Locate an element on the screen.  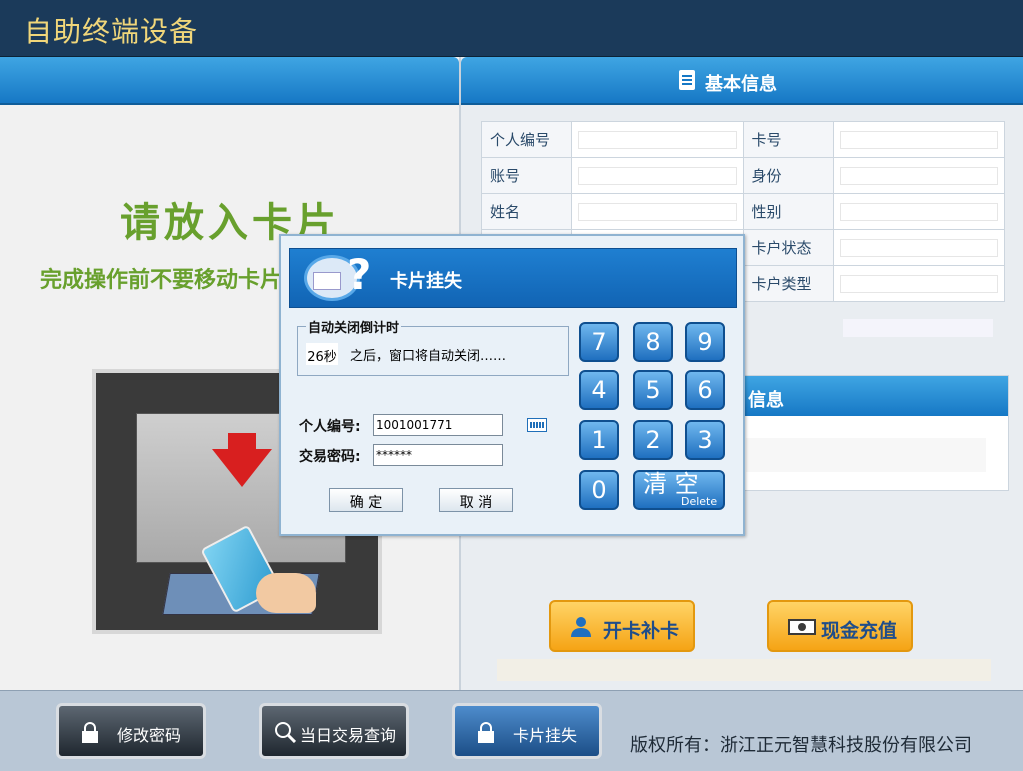
row-label: 个人编号 is located at coordinates (526, 139).